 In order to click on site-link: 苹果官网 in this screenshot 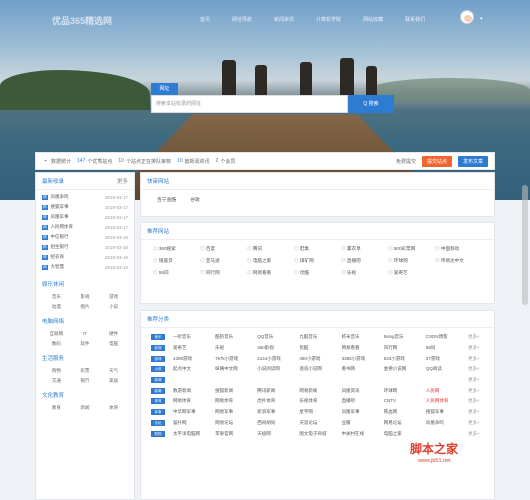, I will do `click(236, 434)`.